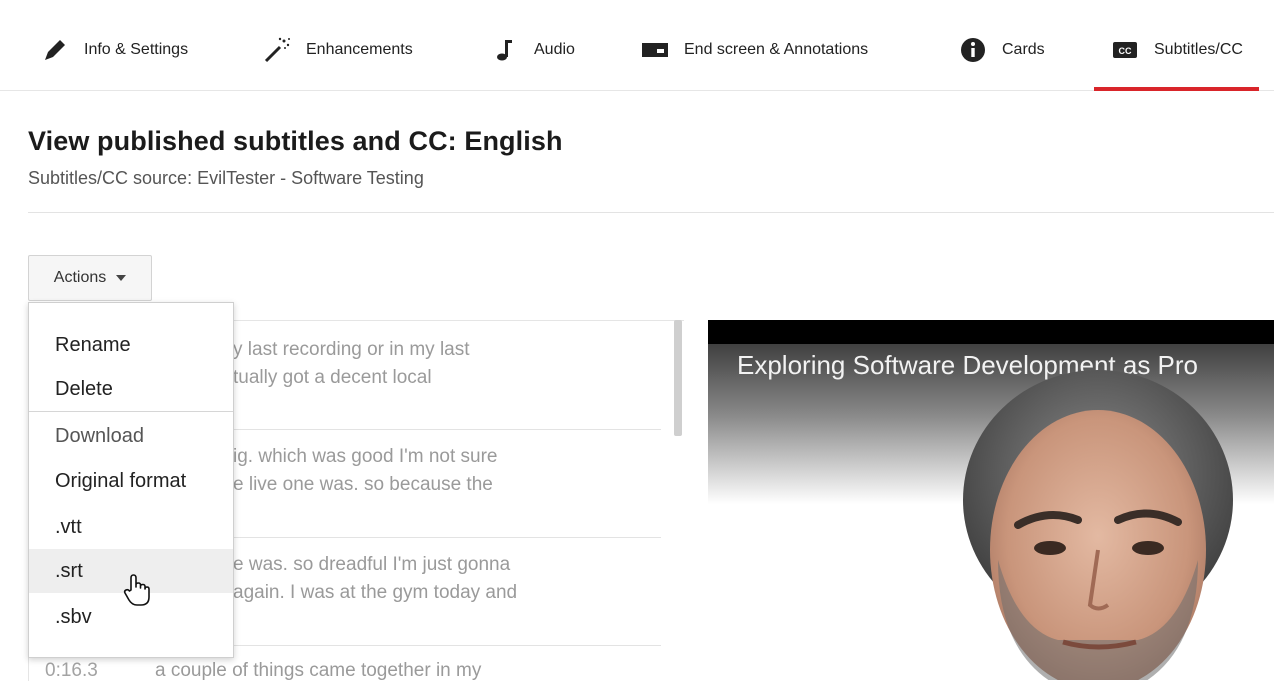 This screenshot has height=681, width=1274. I want to click on tab-cards: Cards, so click(1001, 50).